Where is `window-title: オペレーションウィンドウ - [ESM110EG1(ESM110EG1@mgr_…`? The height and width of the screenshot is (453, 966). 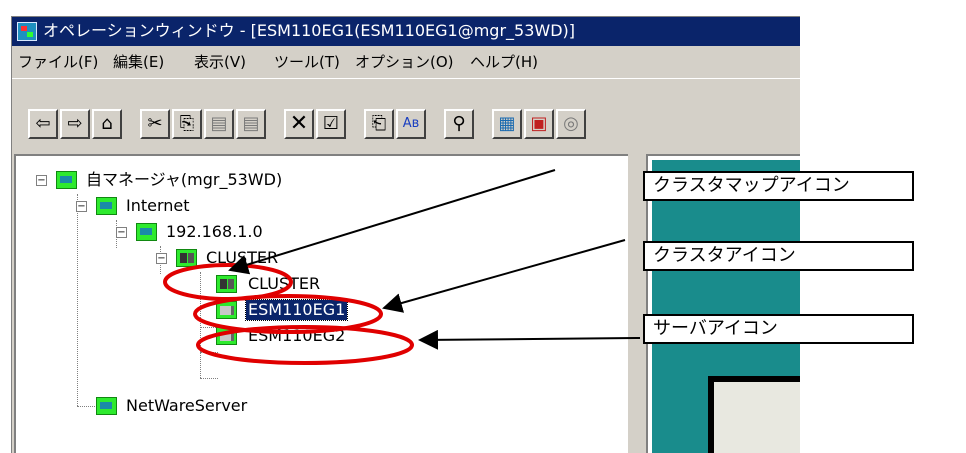
window-title: オペレーションウィンドウ - [ESM110EG1(ESM110EG1@mgr_… is located at coordinates (309, 30).